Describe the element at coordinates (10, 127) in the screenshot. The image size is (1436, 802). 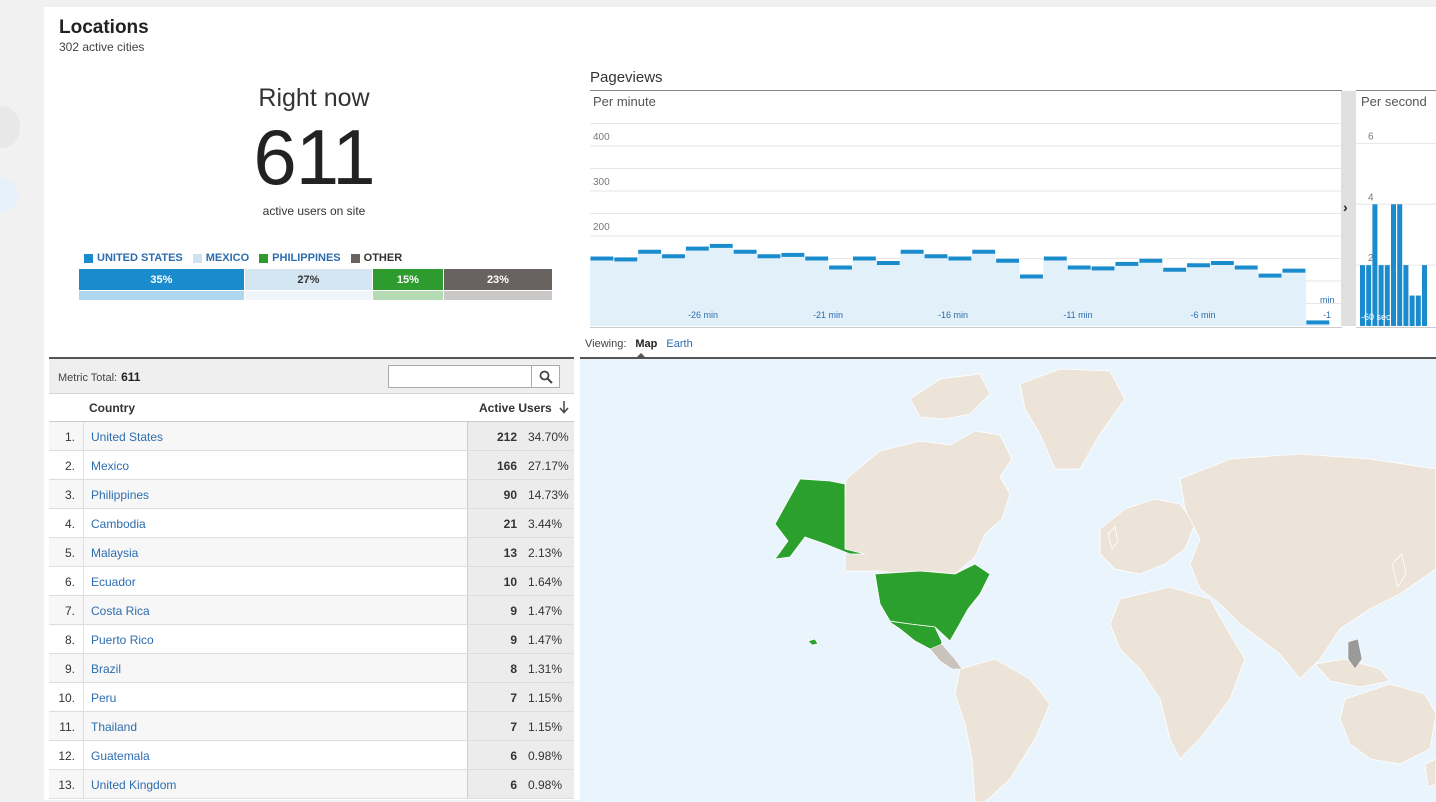
I see `nav-bubble` at that location.